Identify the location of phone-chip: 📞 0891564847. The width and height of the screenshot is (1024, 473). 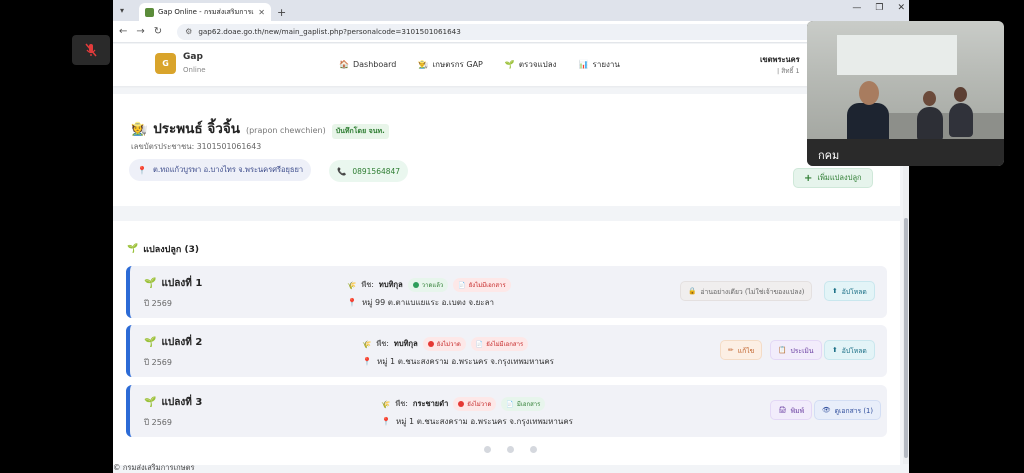
(369, 171).